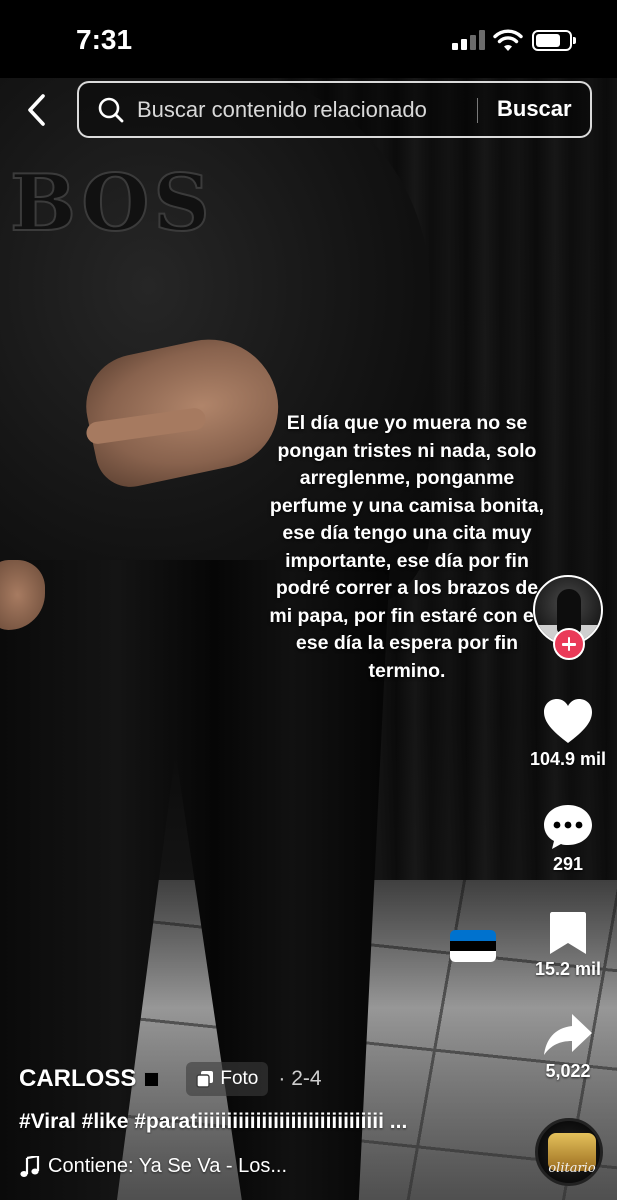 The height and width of the screenshot is (1200, 617). I want to click on photo-shirt-print: BOS, so click(111, 203).